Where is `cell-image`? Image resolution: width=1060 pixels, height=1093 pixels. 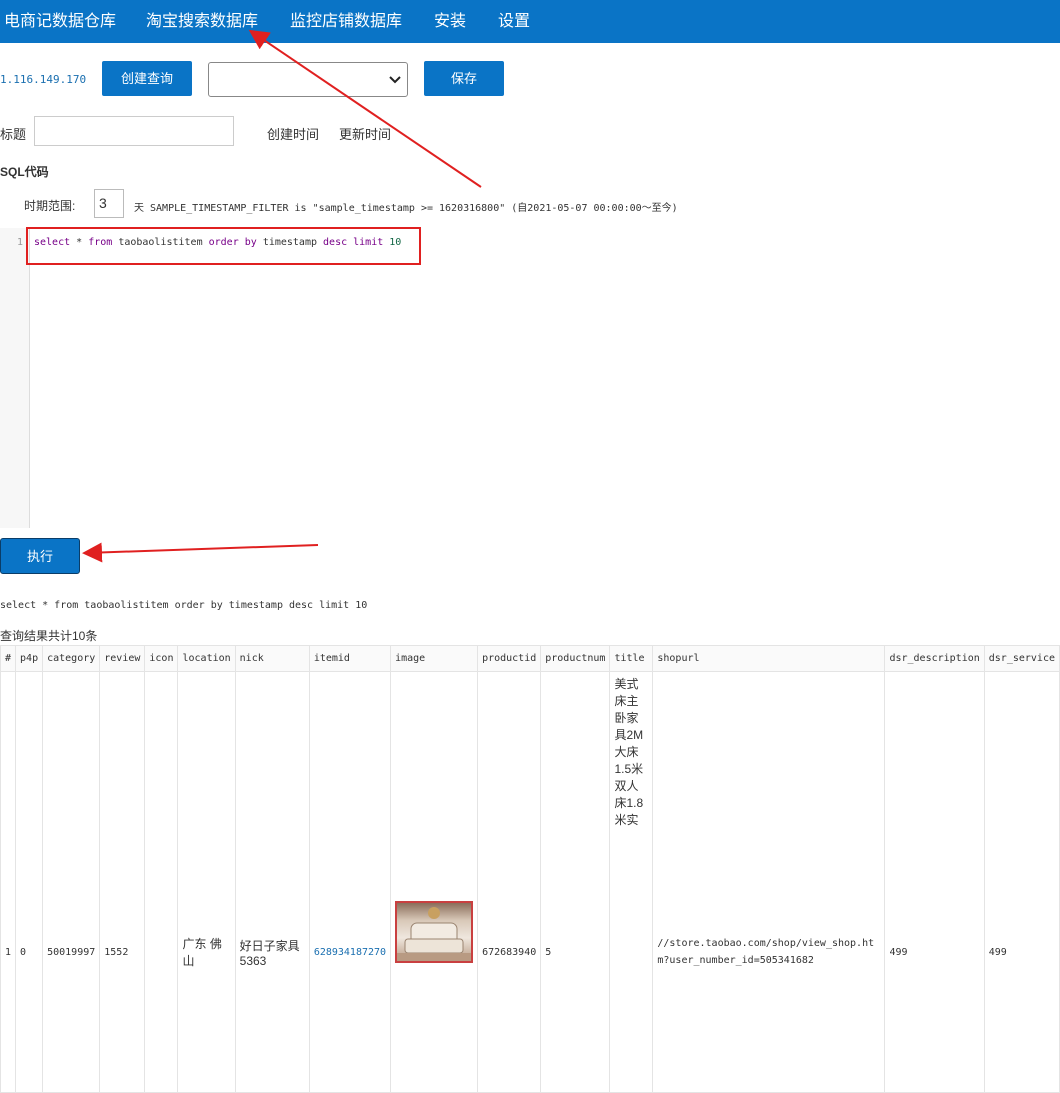 cell-image is located at coordinates (434, 882).